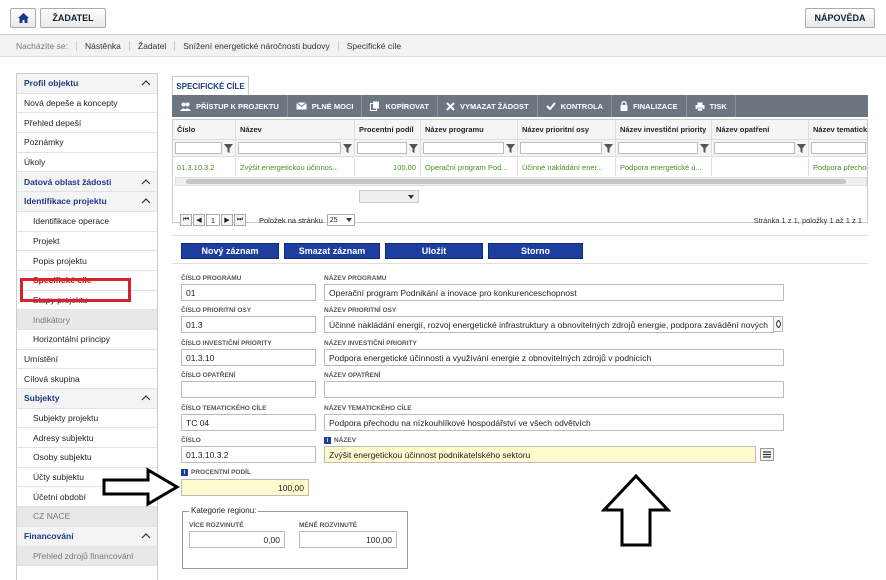  I want to click on sidebar-item-projekt: Projekt, so click(87, 242).